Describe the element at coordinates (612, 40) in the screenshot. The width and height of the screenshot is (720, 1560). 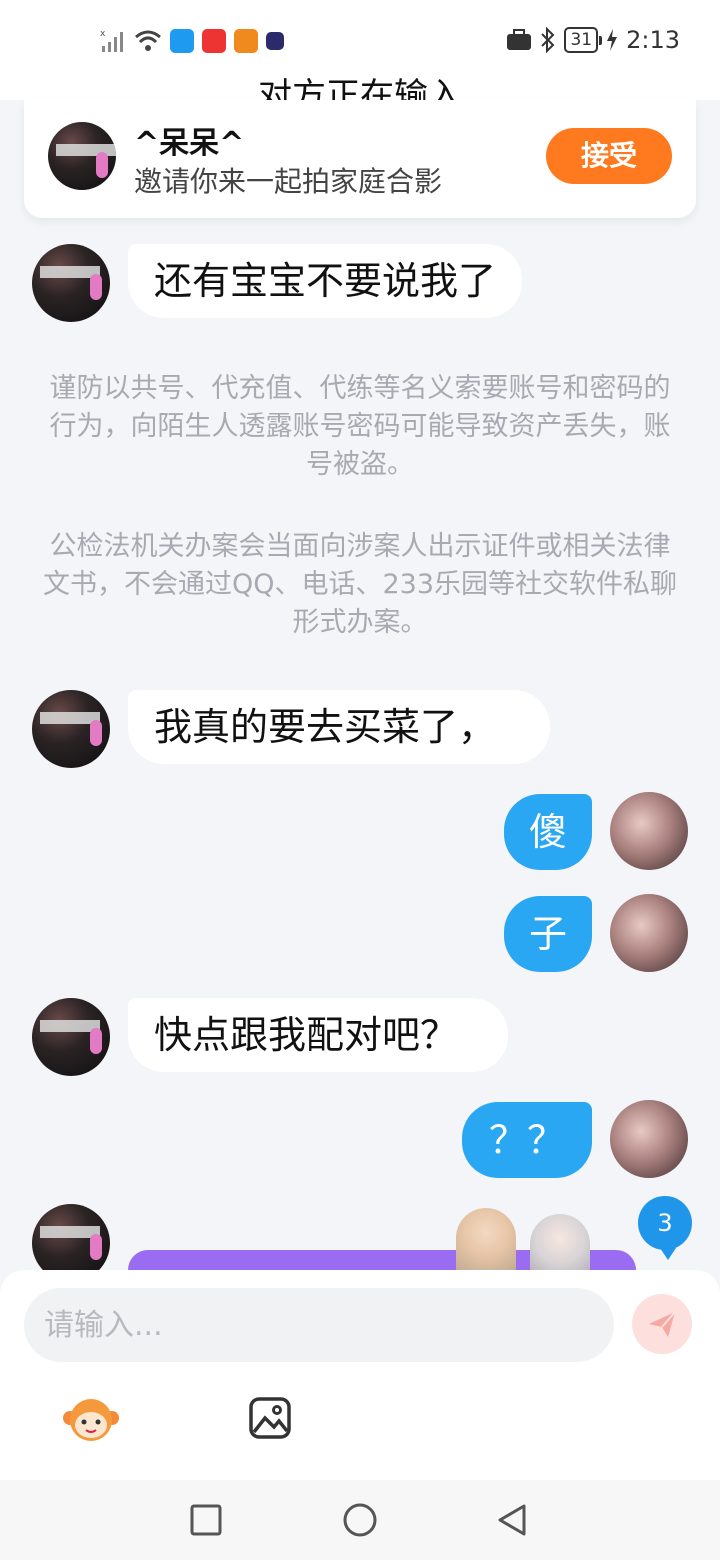
I see `charging-icon` at that location.